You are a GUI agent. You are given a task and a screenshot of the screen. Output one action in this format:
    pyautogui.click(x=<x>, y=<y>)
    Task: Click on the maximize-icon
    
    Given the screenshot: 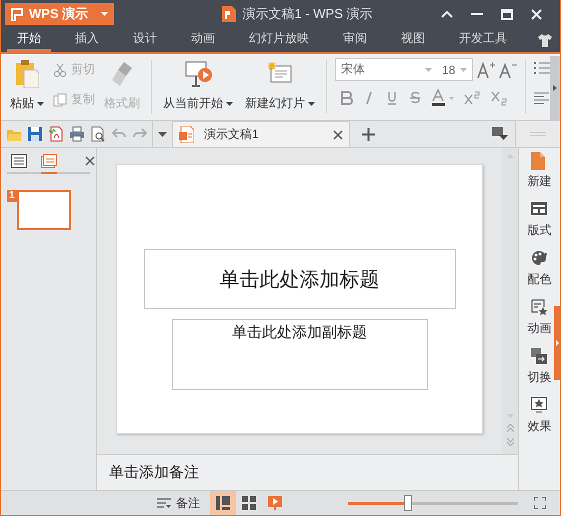 What is the action you would take?
    pyautogui.click(x=507, y=14)
    